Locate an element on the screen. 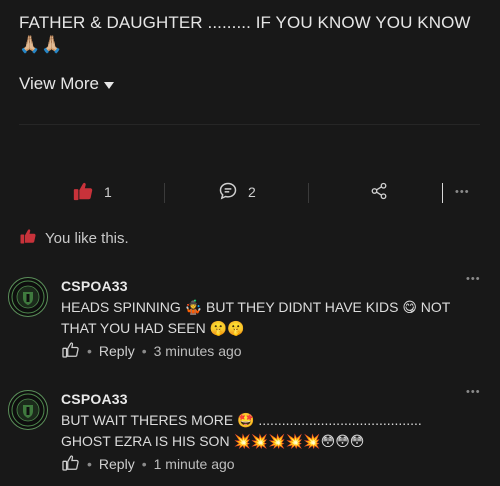 Image resolution: width=500 pixels, height=486 pixels. comment-button: 2 is located at coordinates (237, 192).